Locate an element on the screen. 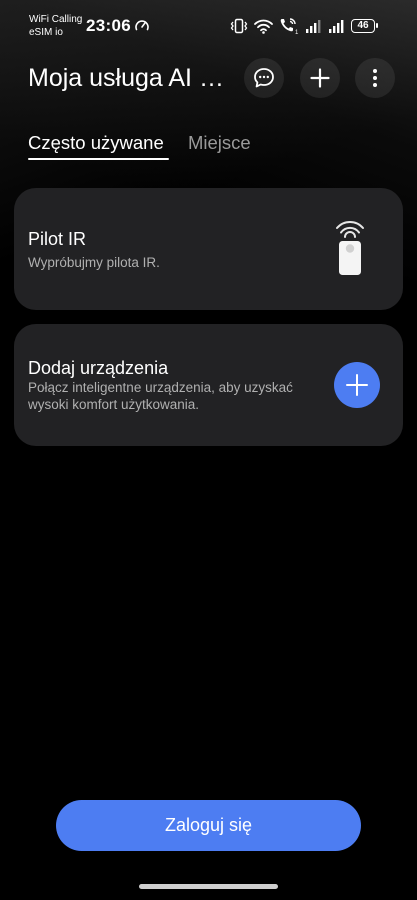  card-subtitle: Wypróbujmy pilota IR. is located at coordinates (94, 262).